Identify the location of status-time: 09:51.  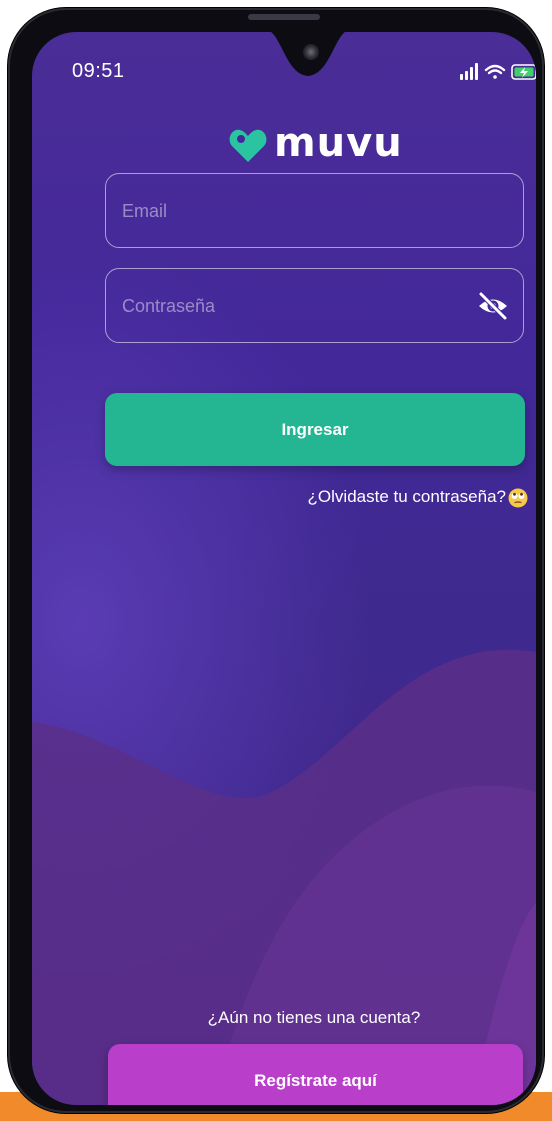
(98, 71).